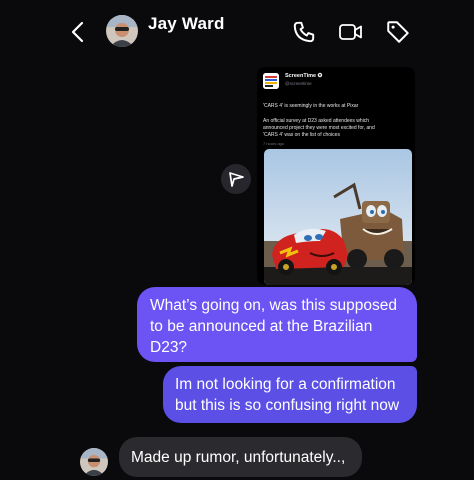  I want to click on paper-plane-icon, so click(236, 179).